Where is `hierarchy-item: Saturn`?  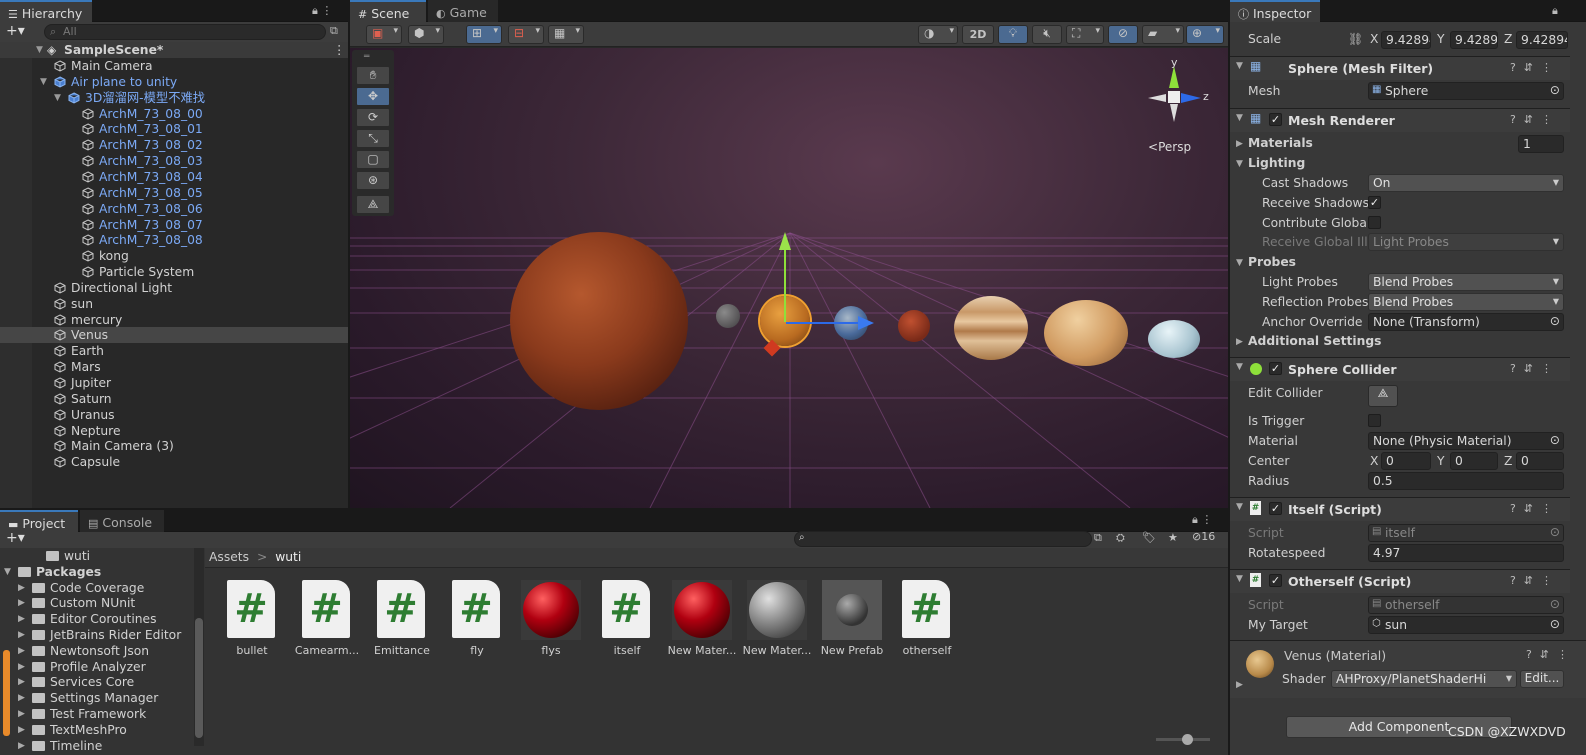 hierarchy-item: Saturn is located at coordinates (174, 399).